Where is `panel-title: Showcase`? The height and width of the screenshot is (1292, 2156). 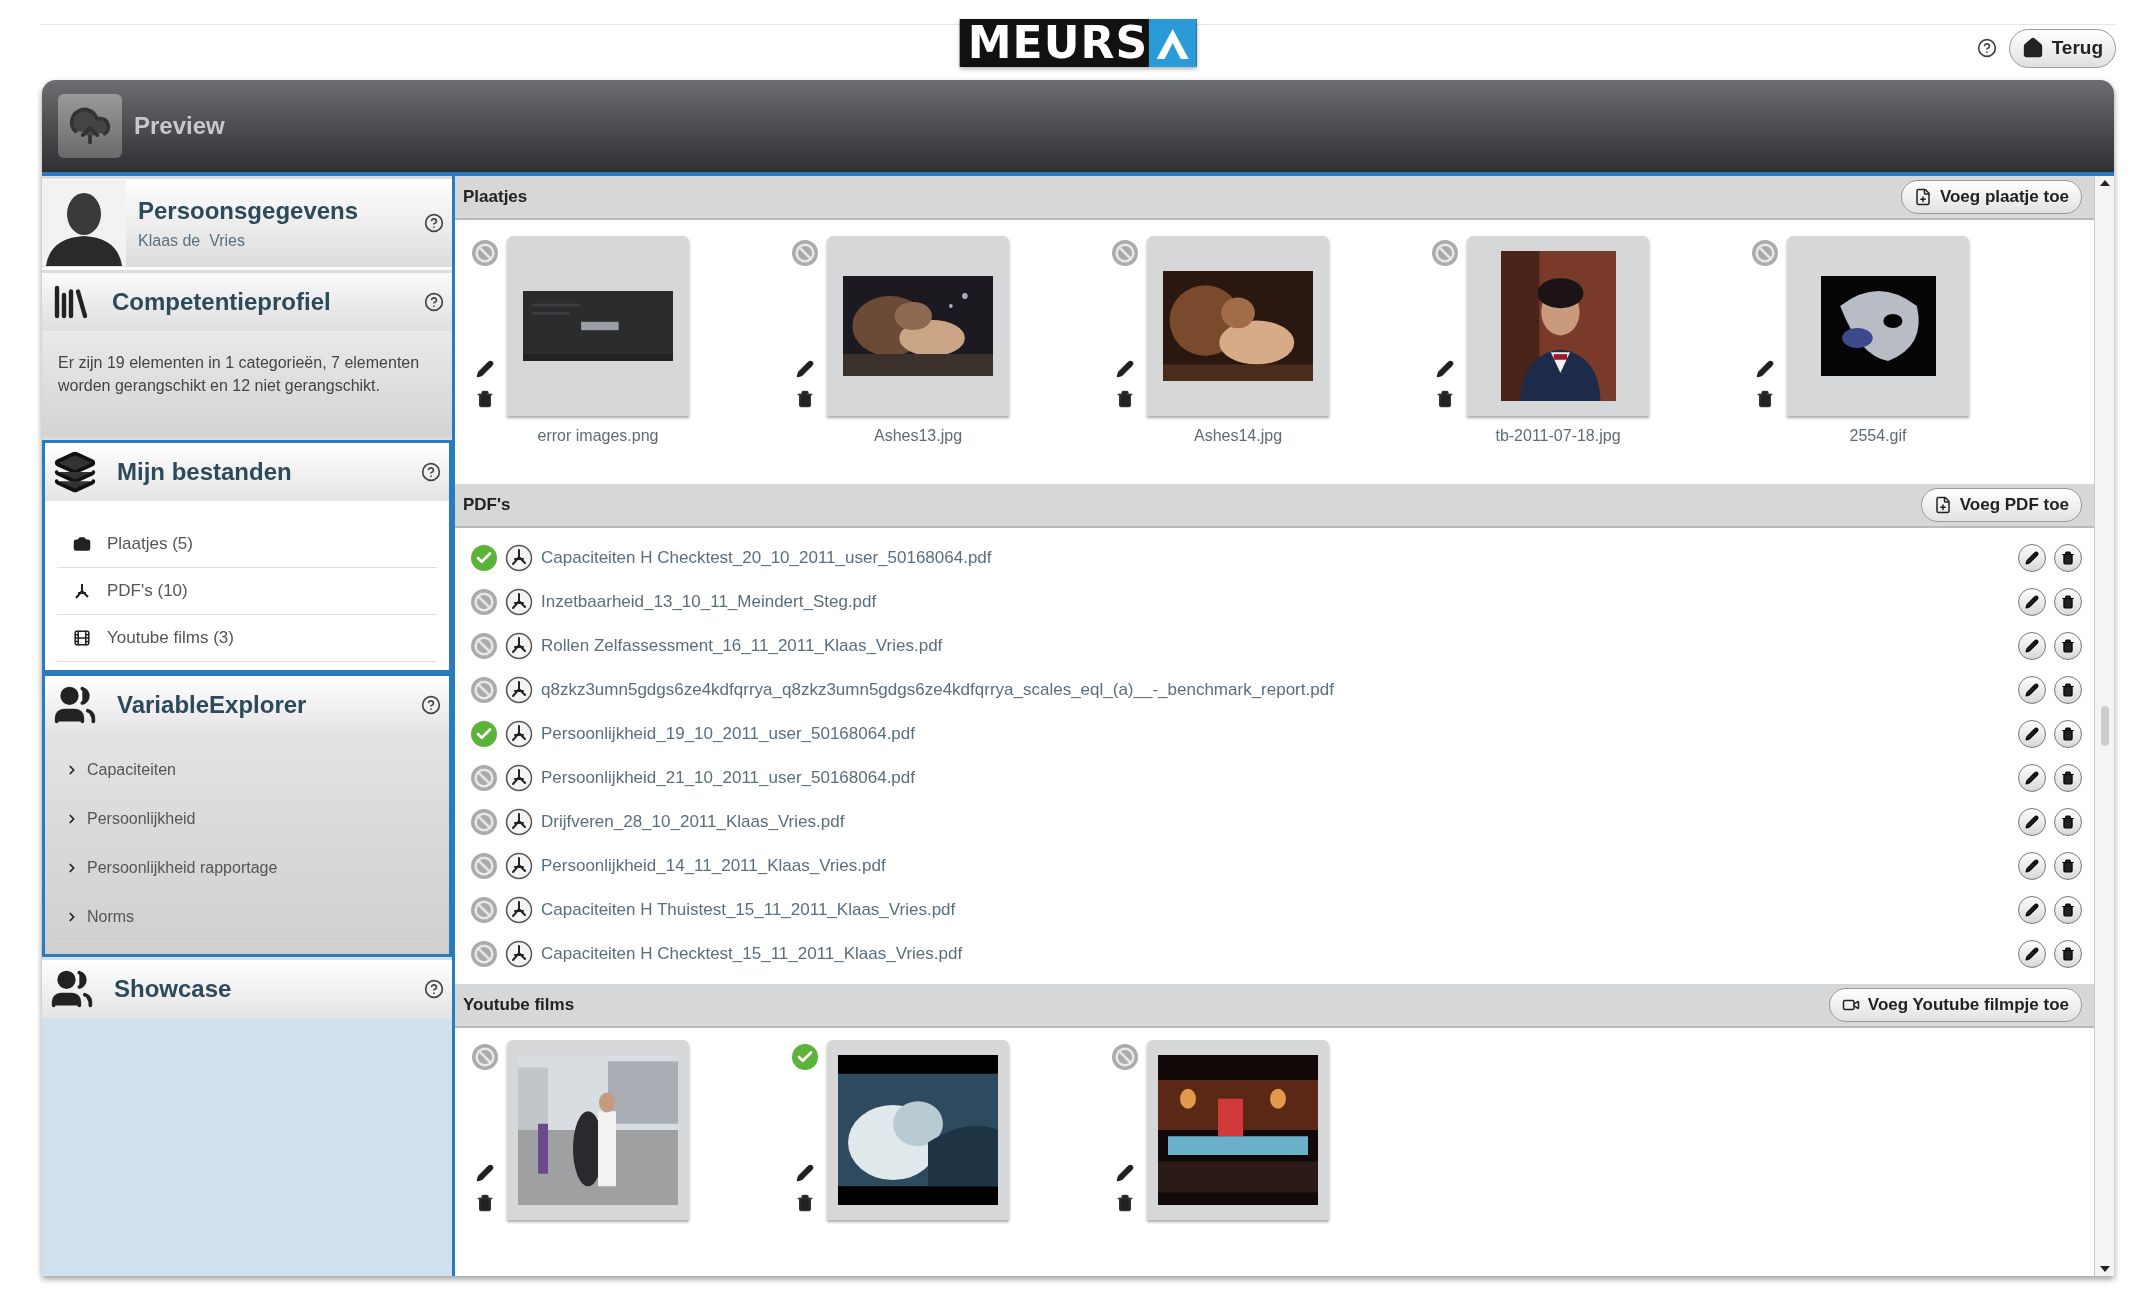
panel-title: Showcase is located at coordinates (173, 989).